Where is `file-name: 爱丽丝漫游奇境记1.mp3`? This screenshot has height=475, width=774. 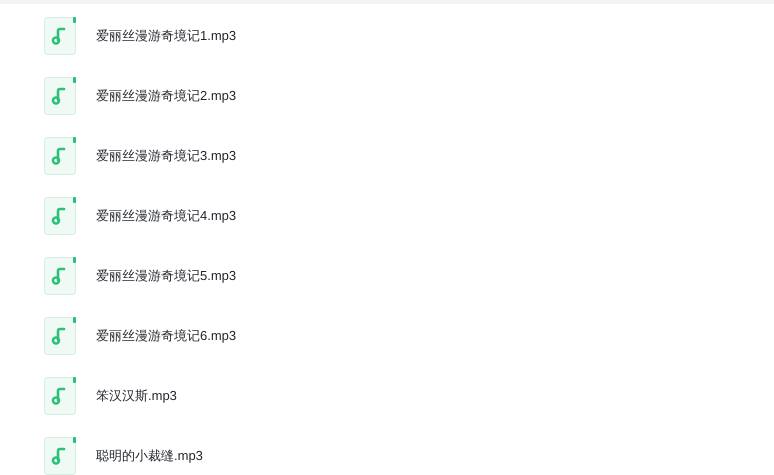 file-name: 爱丽丝漫游奇境记1.mp3 is located at coordinates (166, 36).